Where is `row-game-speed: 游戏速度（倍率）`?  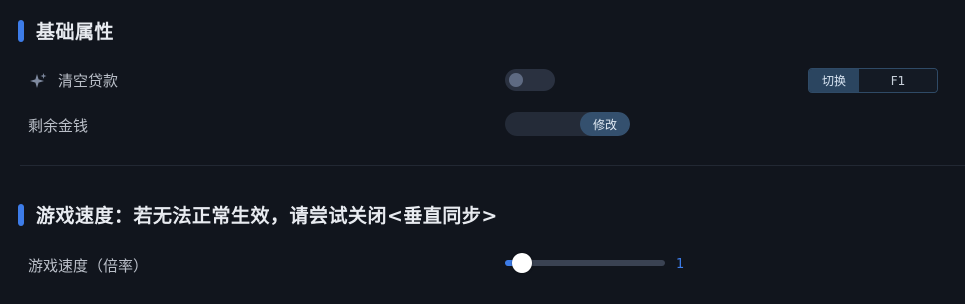
row-game-speed: 游戏速度（倍率） is located at coordinates (88, 265).